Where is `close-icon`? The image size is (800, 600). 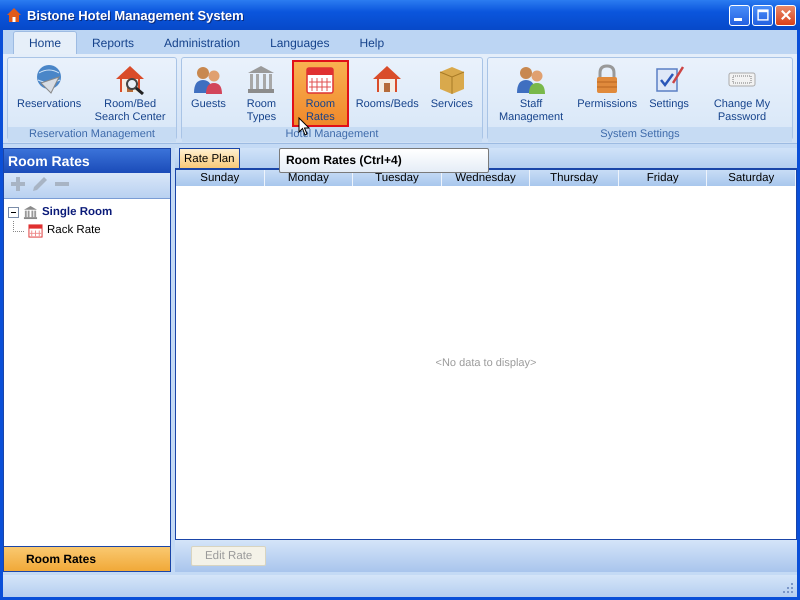 close-icon is located at coordinates (785, 15).